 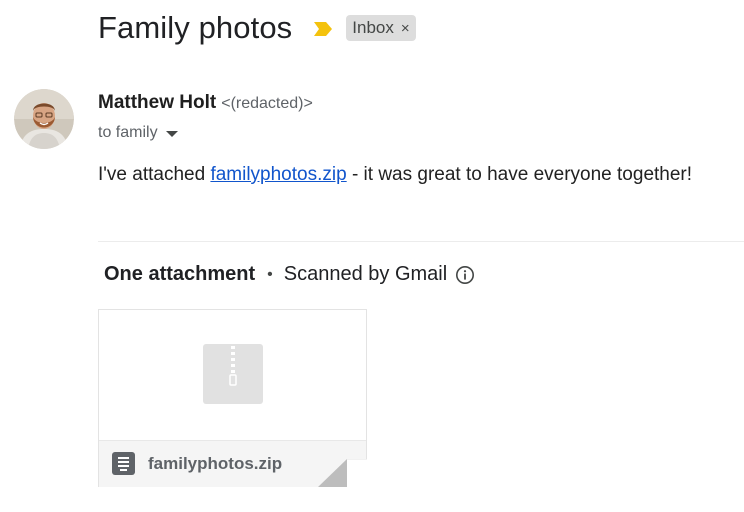 I want to click on avatar-photo, so click(x=44, y=119).